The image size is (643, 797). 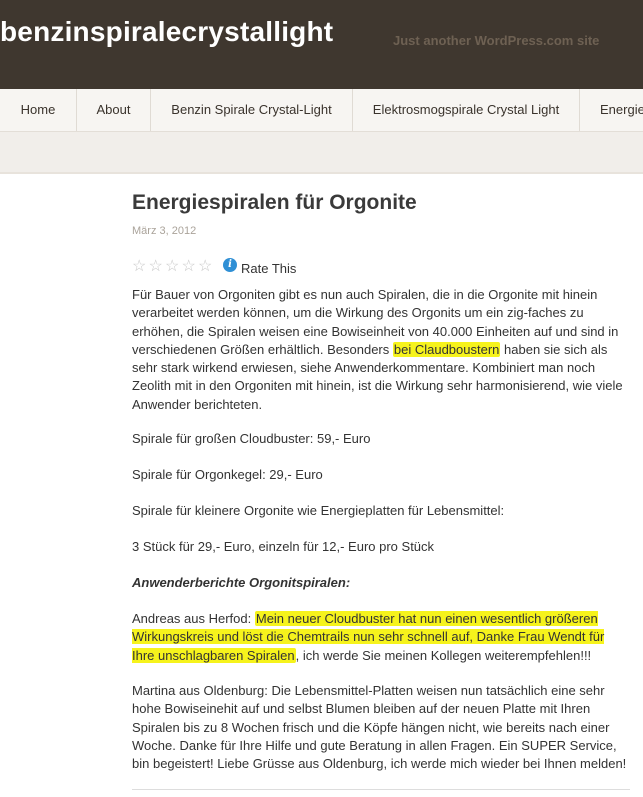 What do you see at coordinates (611, 110) in the screenshot?
I see `nav-item-energie: Energie` at bounding box center [611, 110].